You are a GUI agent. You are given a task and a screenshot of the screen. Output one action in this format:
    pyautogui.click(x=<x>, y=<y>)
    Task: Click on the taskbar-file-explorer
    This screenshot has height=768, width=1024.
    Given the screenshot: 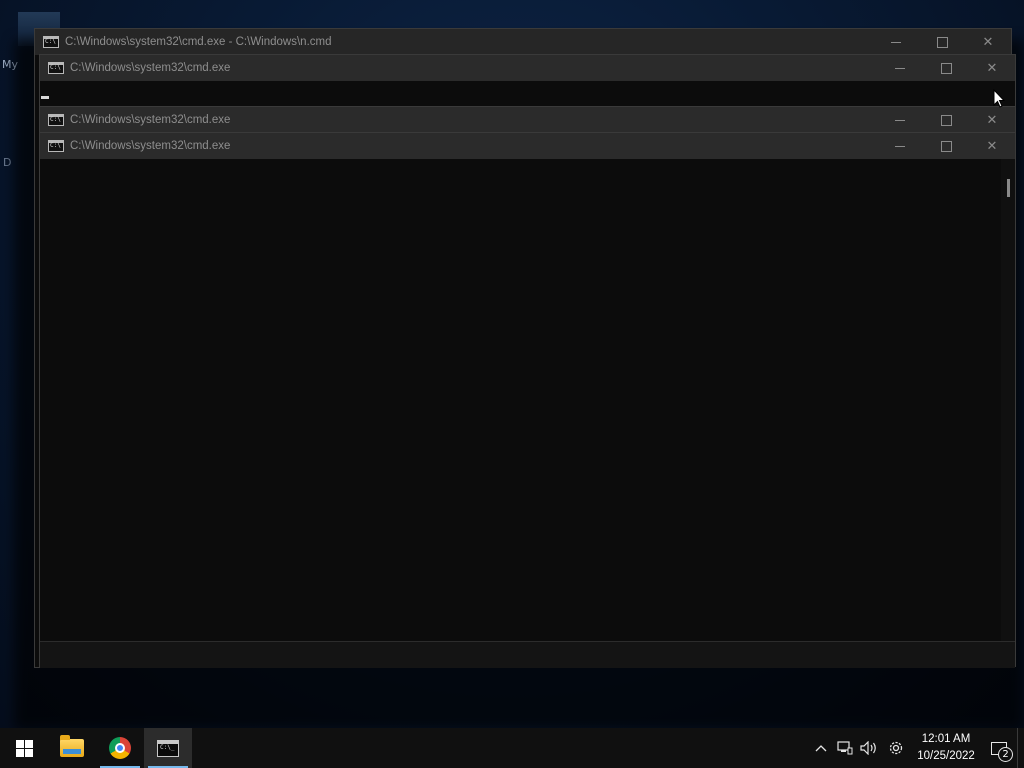 What is the action you would take?
    pyautogui.click(x=72, y=748)
    